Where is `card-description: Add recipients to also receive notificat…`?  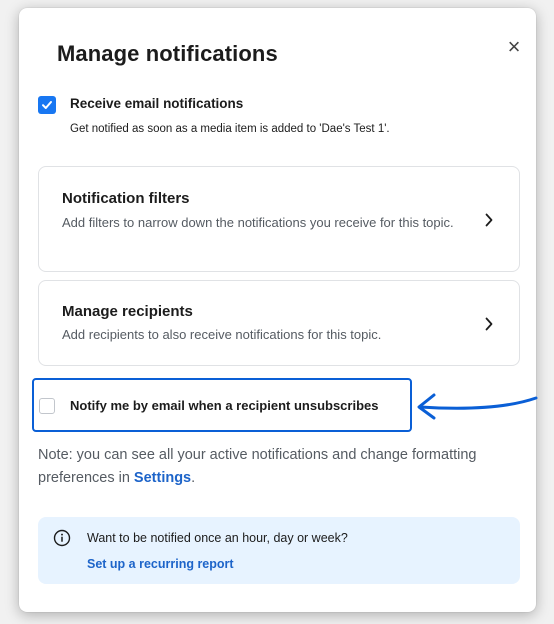
card-description: Add recipients to also receive notificat… is located at coordinates (222, 334).